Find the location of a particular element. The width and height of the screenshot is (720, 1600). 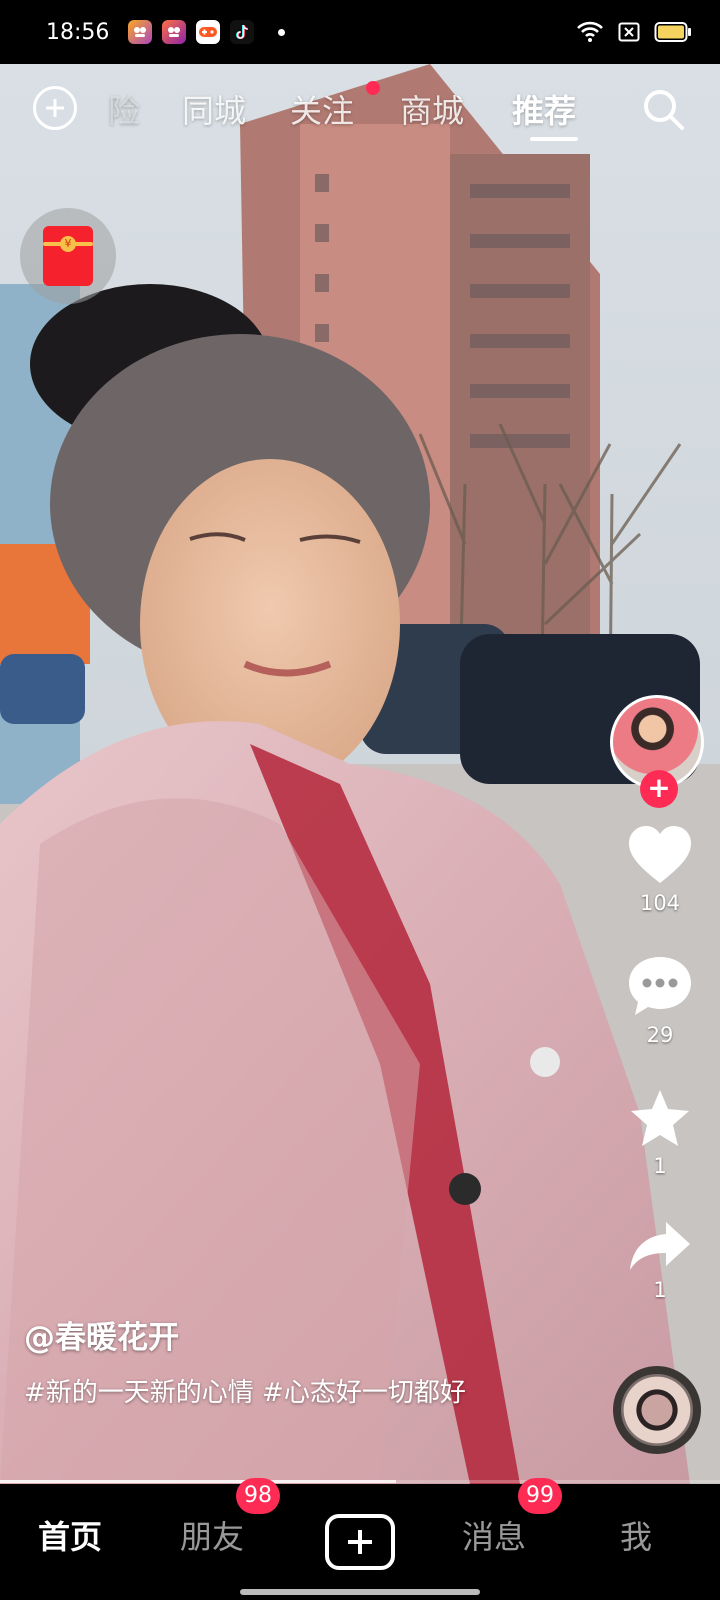

music-disc is located at coordinates (657, 1410).